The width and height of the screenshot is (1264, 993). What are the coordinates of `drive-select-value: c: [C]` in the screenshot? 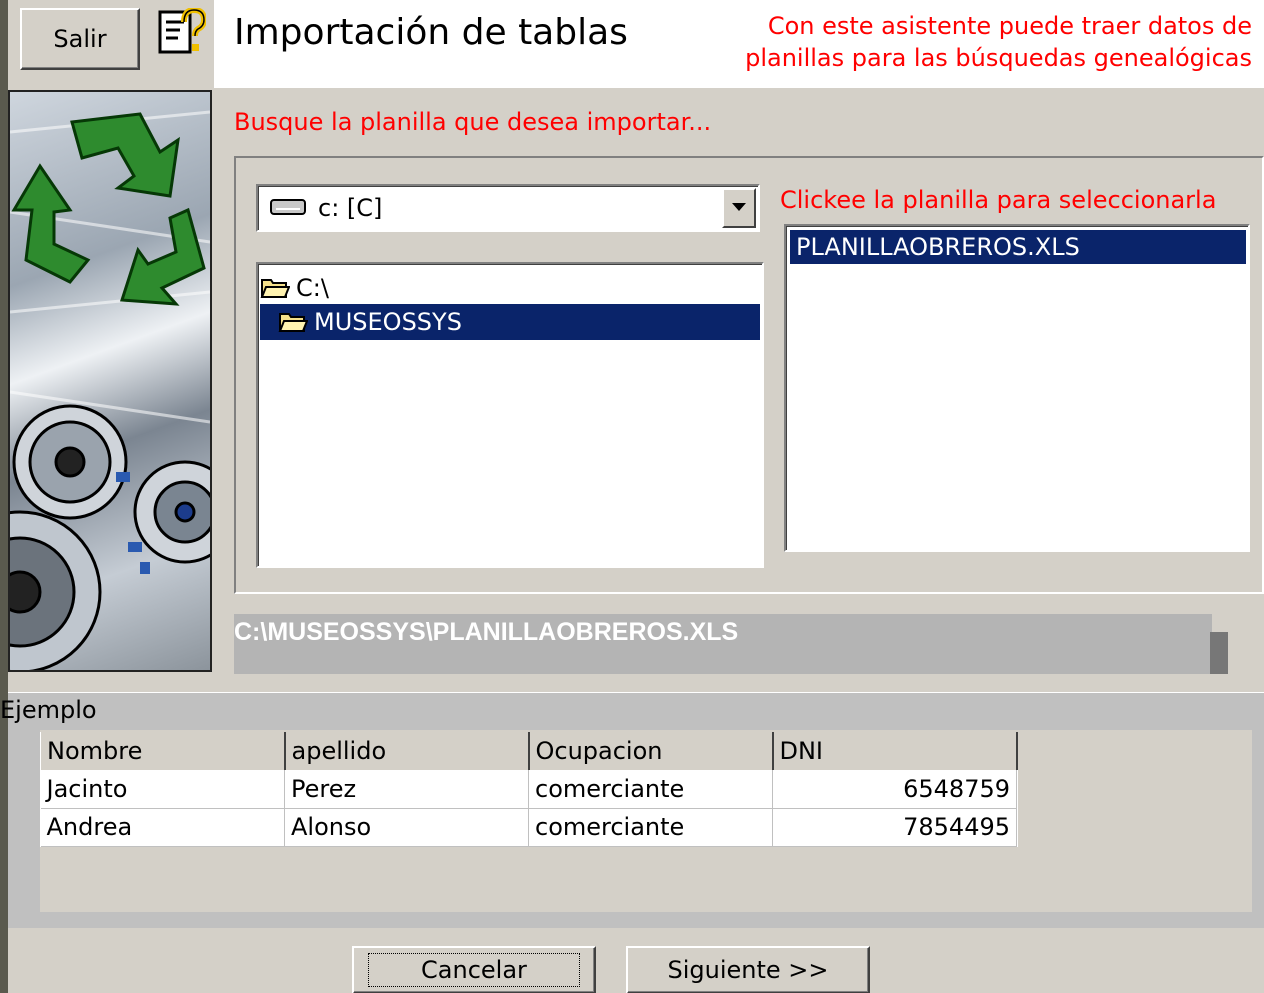 It's located at (350, 208).